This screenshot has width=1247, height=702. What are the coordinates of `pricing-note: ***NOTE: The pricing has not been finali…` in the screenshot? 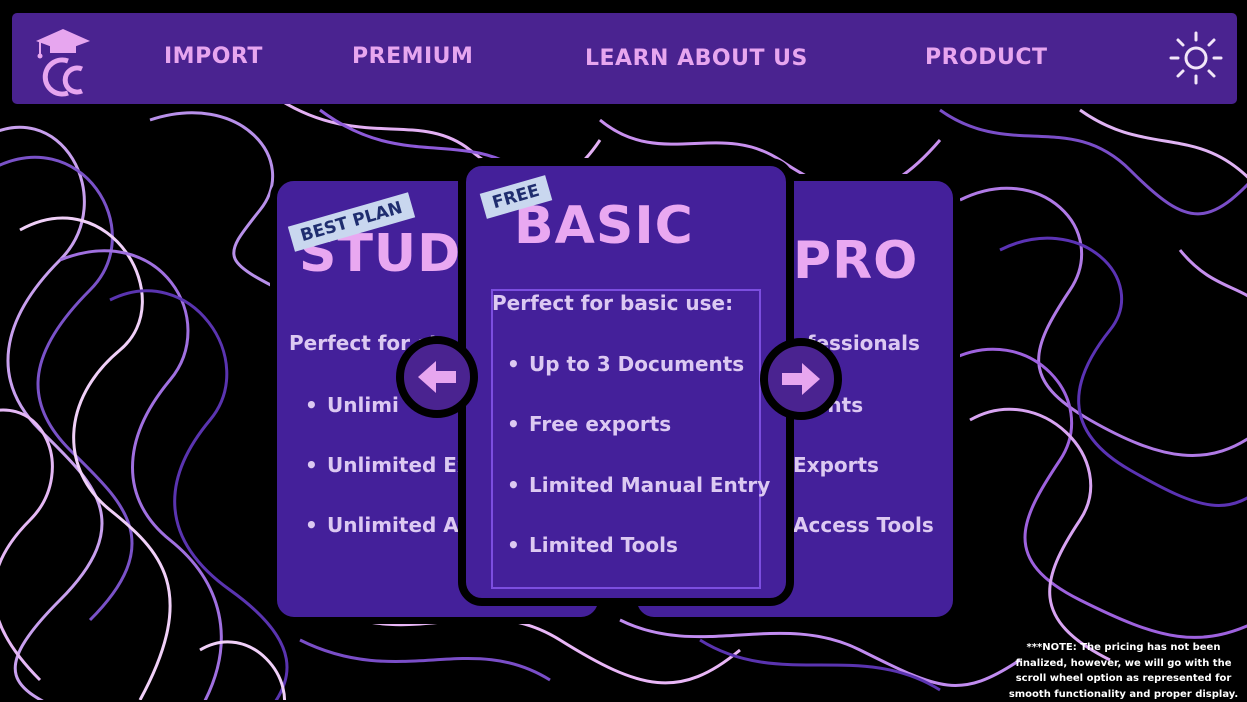 It's located at (1123, 671).